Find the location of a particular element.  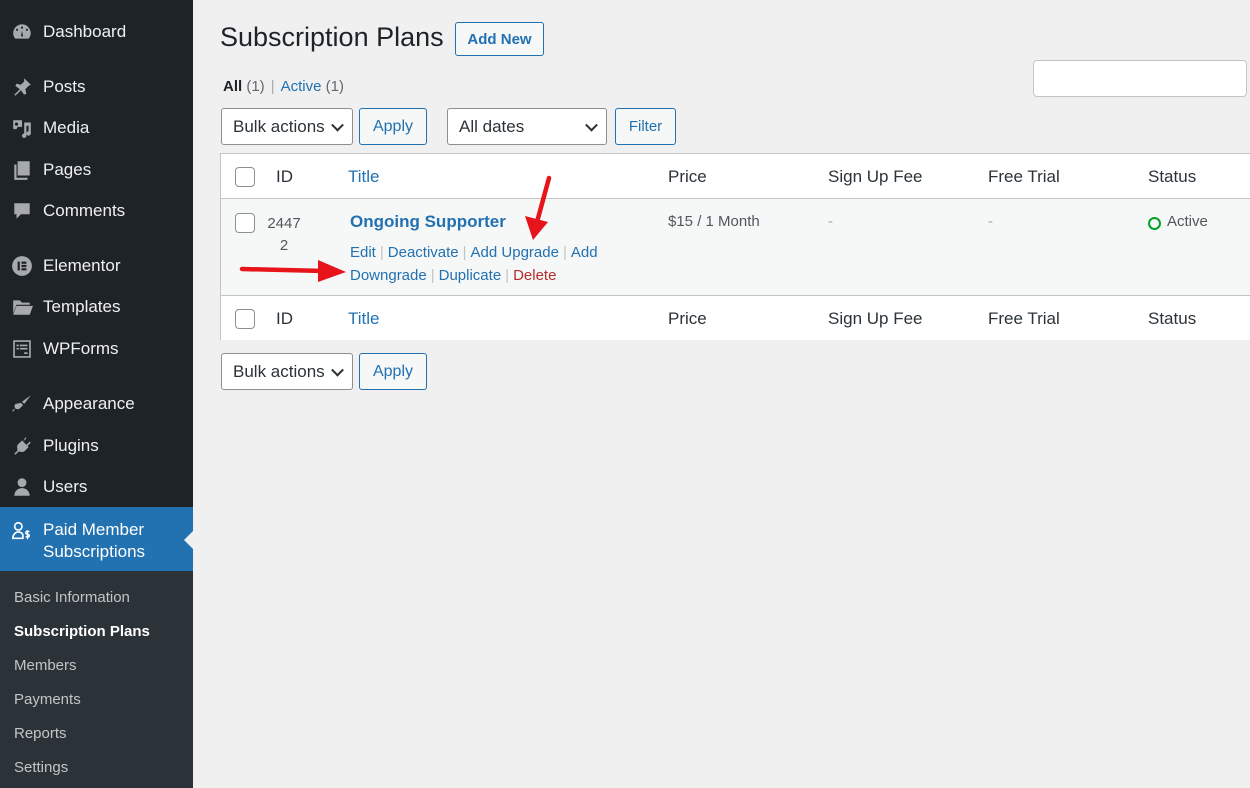

sidebar-item-posts: Posts is located at coordinates (96, 87).